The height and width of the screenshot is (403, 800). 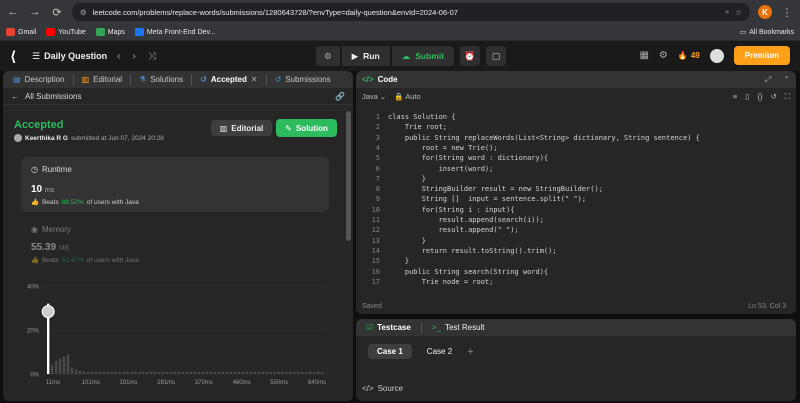 I want to click on run-submit-group: ⚙ ▶ Run ☁ Submit ⏰ ▢, so click(x=411, y=56).